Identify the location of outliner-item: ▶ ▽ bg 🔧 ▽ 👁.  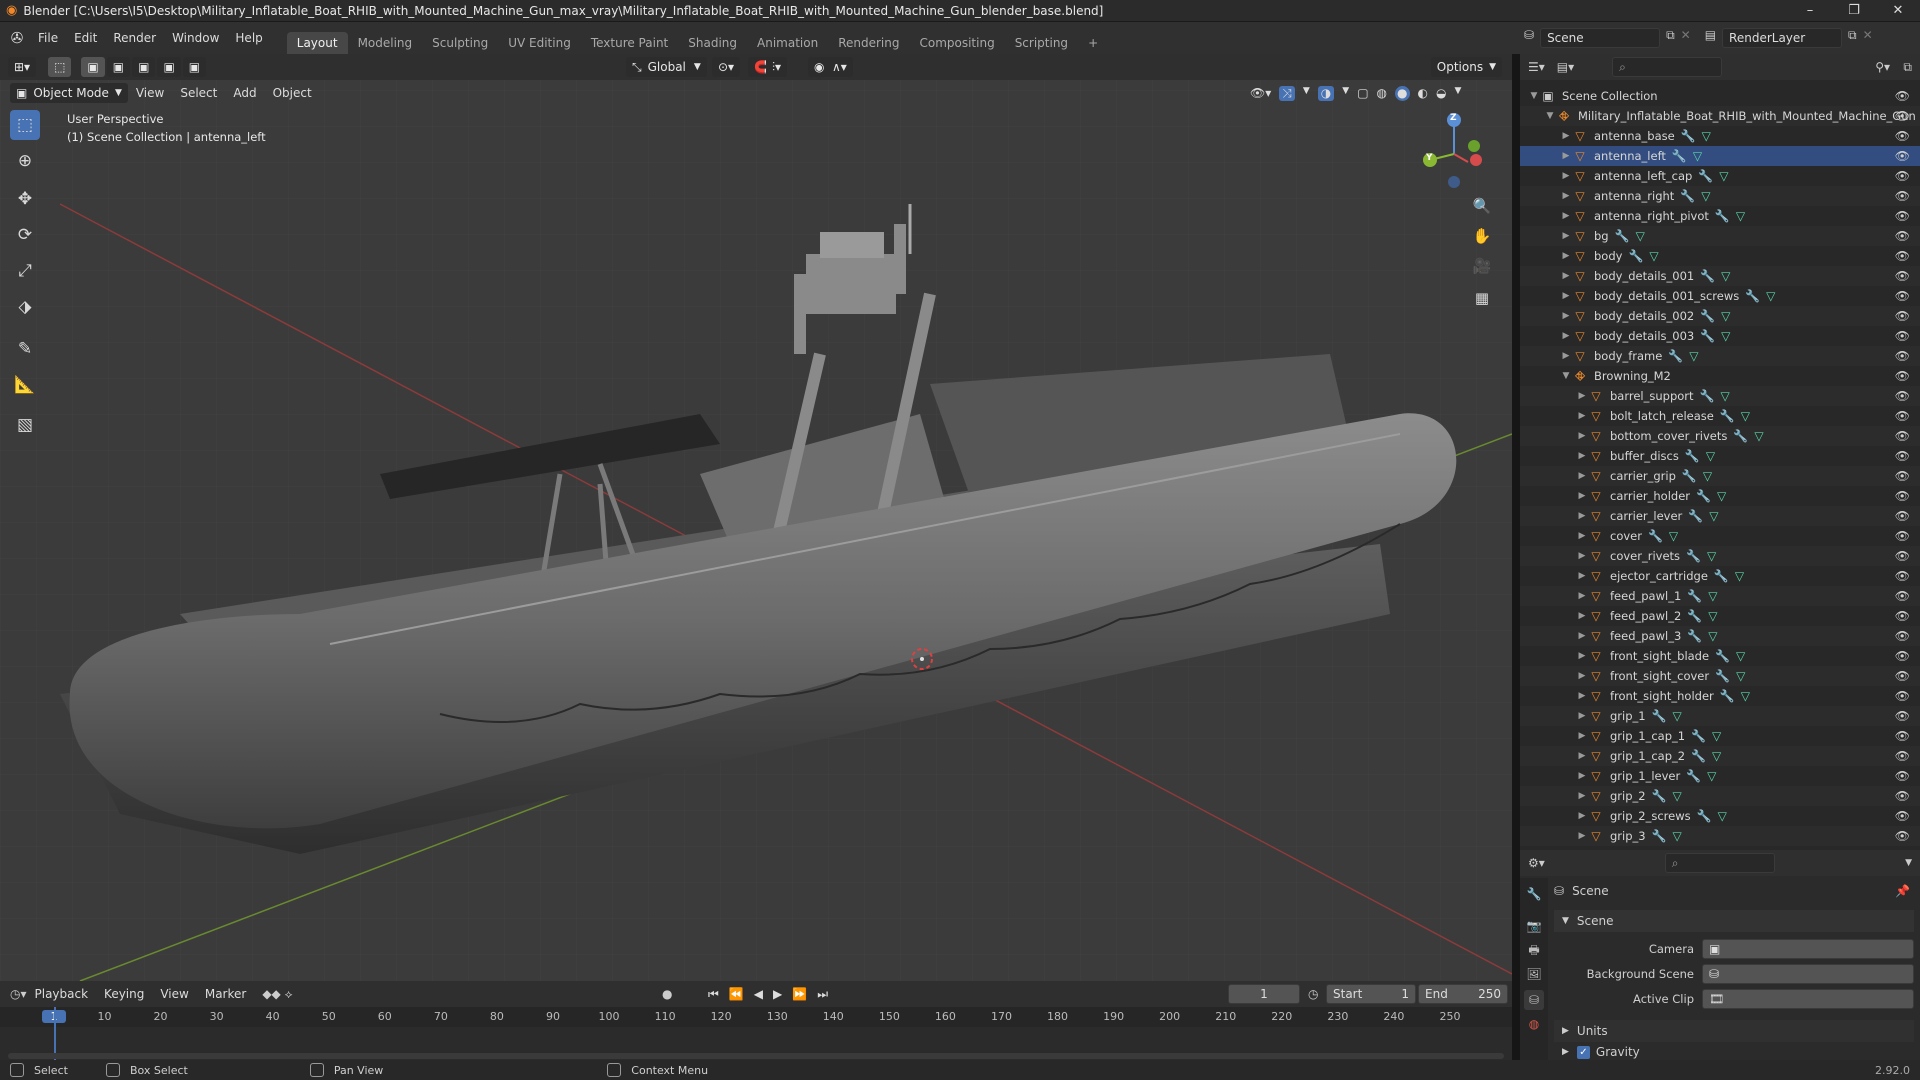
(1720, 236).